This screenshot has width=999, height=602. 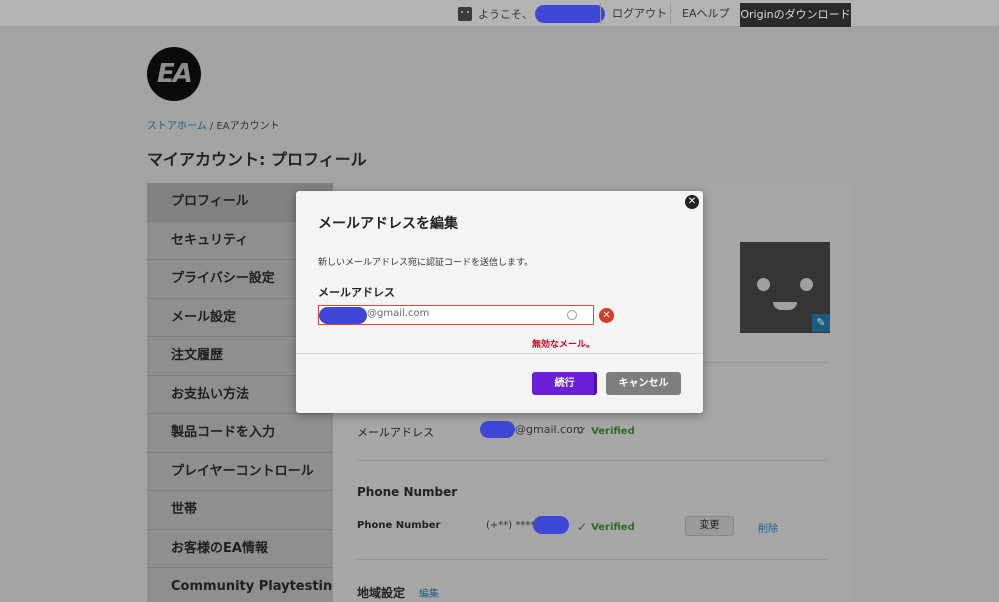 I want to click on continue-button: 続行, so click(x=564, y=383).